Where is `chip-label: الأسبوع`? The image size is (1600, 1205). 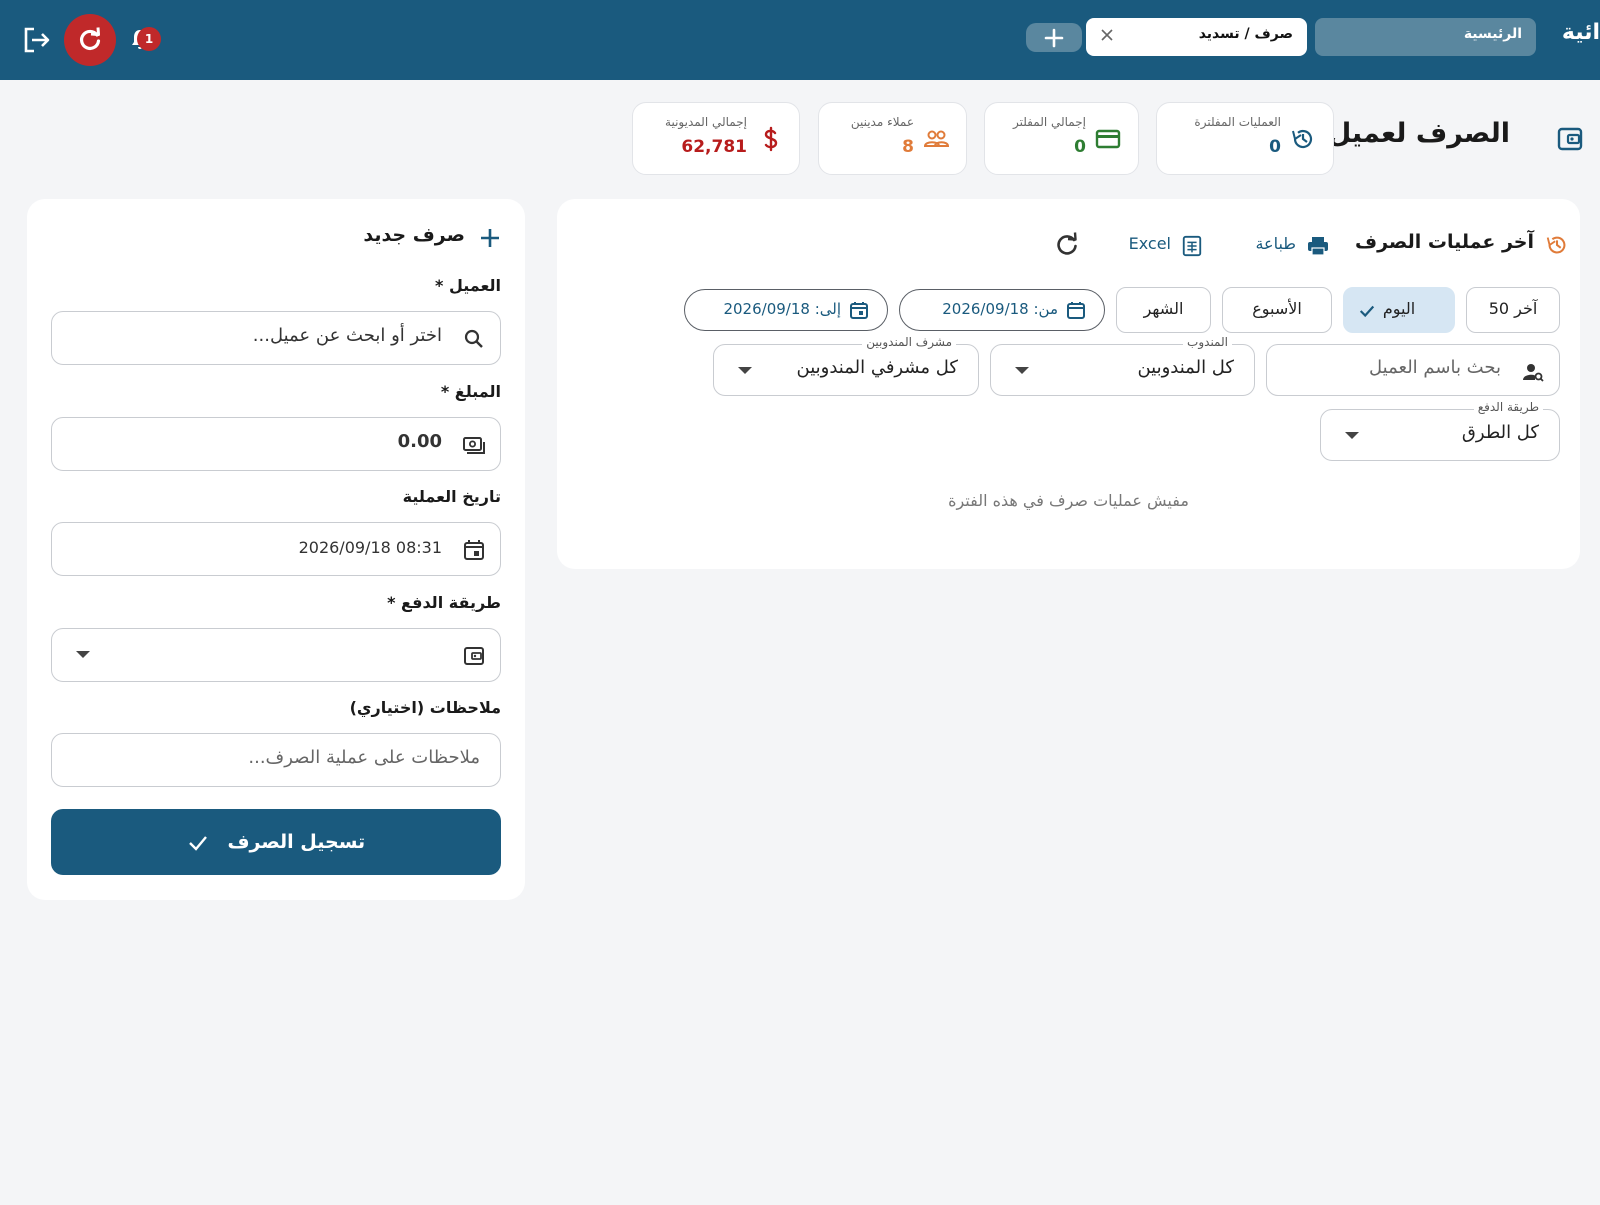 chip-label: الأسبوع is located at coordinates (1277, 308).